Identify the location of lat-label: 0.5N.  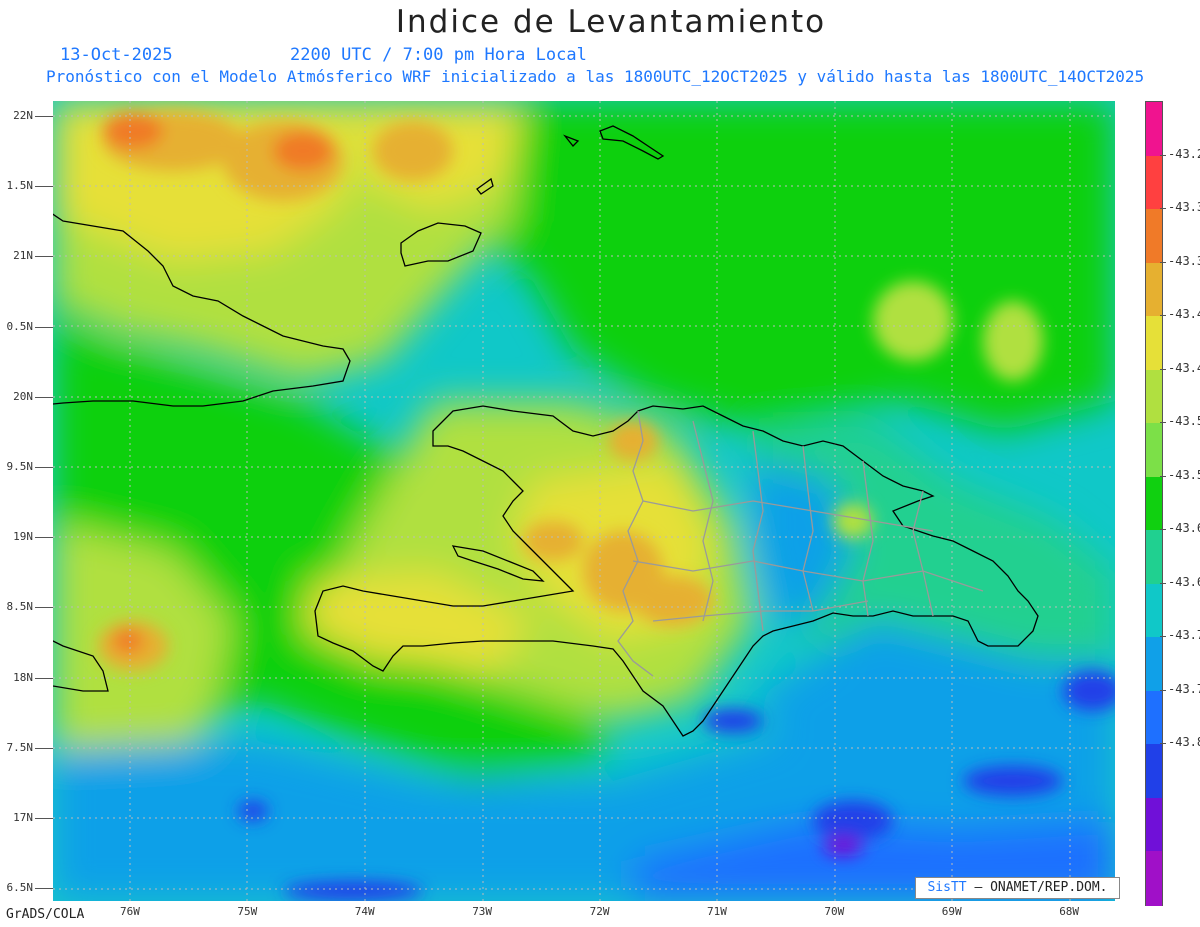
(20, 326).